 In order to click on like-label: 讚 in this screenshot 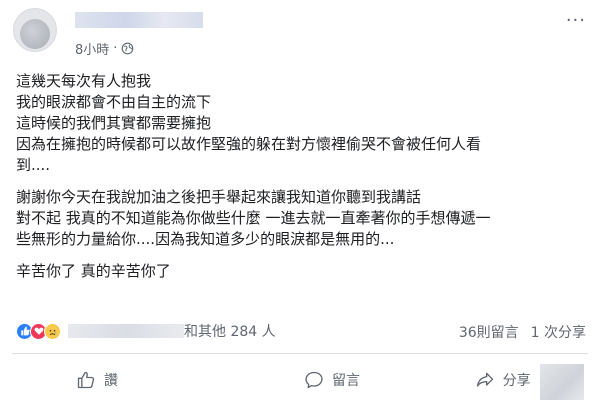, I will do `click(111, 381)`.